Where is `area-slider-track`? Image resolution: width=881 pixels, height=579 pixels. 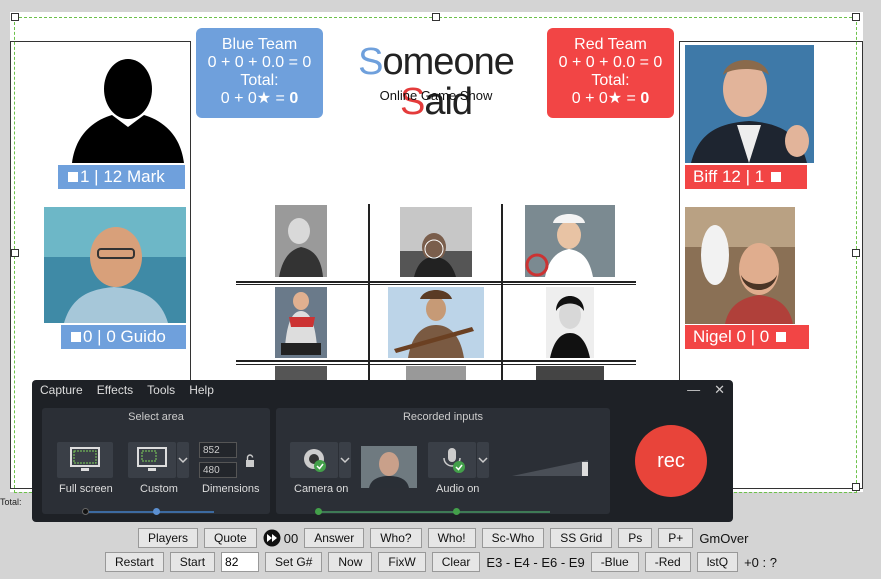
area-slider-track is located at coordinates (150, 512).